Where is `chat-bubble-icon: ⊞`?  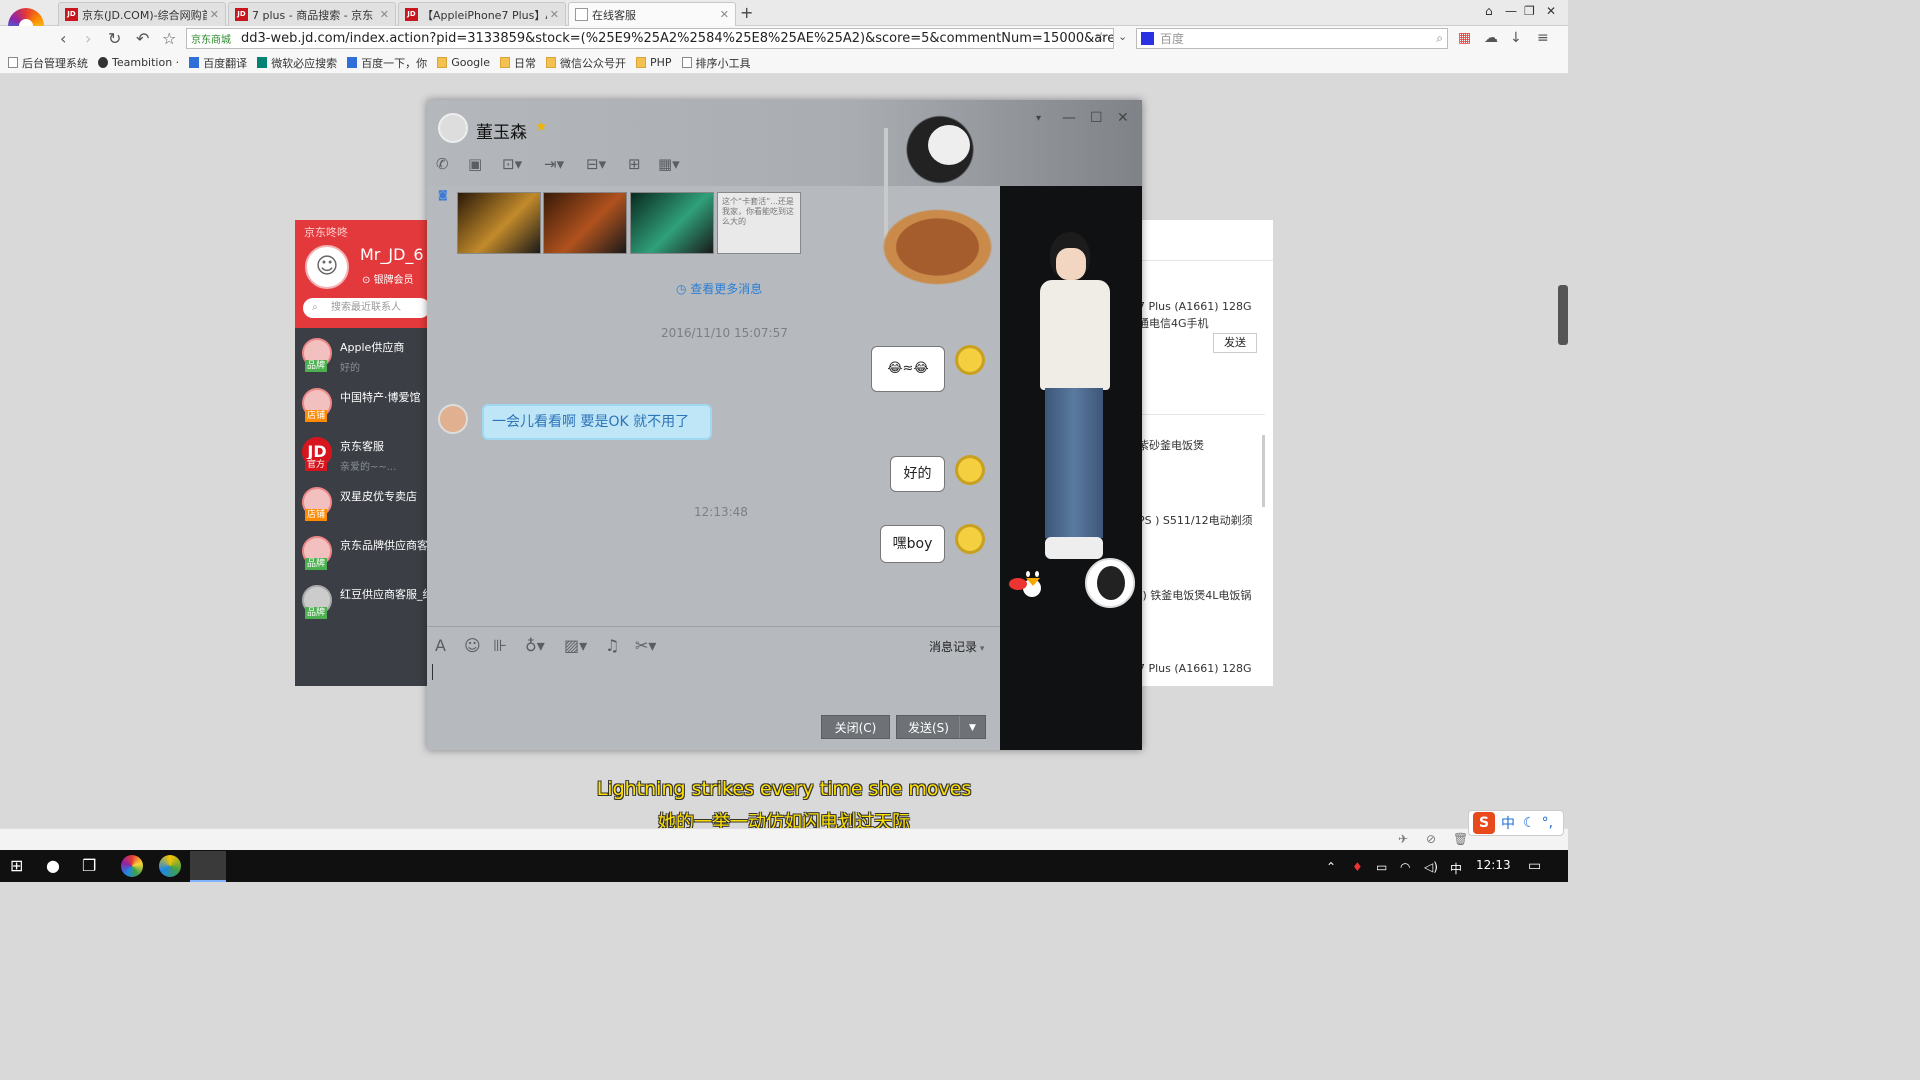 chat-bubble-icon: ⊞ is located at coordinates (634, 164).